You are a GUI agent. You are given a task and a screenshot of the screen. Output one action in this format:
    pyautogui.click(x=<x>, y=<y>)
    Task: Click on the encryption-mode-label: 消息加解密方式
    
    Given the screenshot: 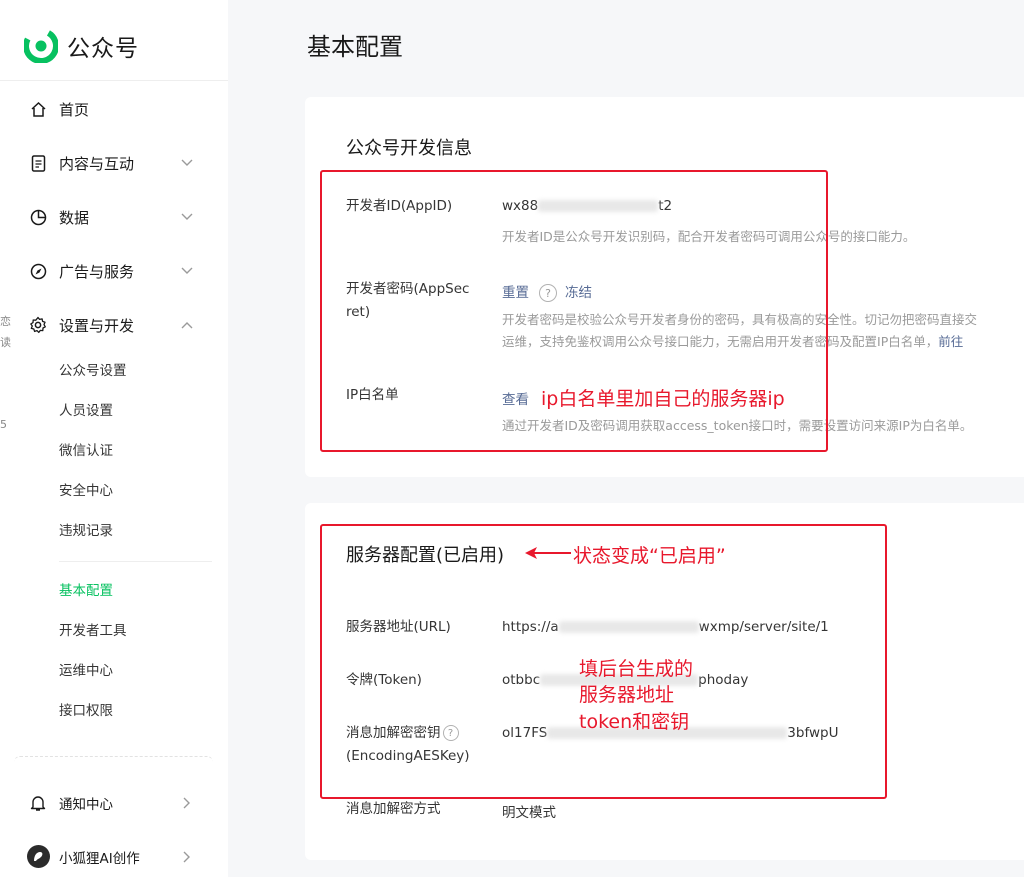 What is the action you would take?
    pyautogui.click(x=393, y=809)
    